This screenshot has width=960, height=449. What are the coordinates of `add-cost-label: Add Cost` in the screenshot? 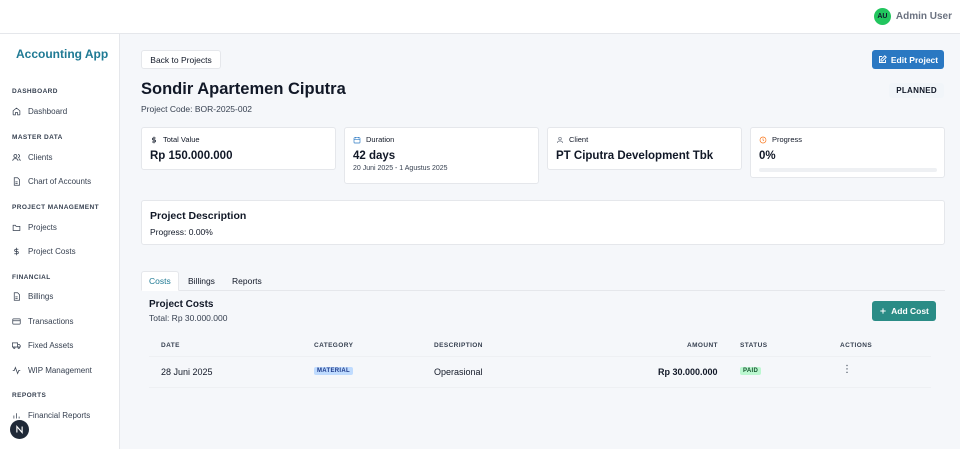 It's located at (910, 311).